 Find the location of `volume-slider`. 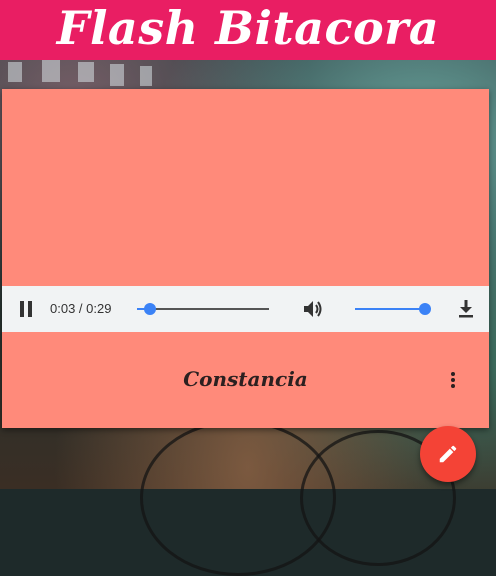

volume-slider is located at coordinates (393, 309).